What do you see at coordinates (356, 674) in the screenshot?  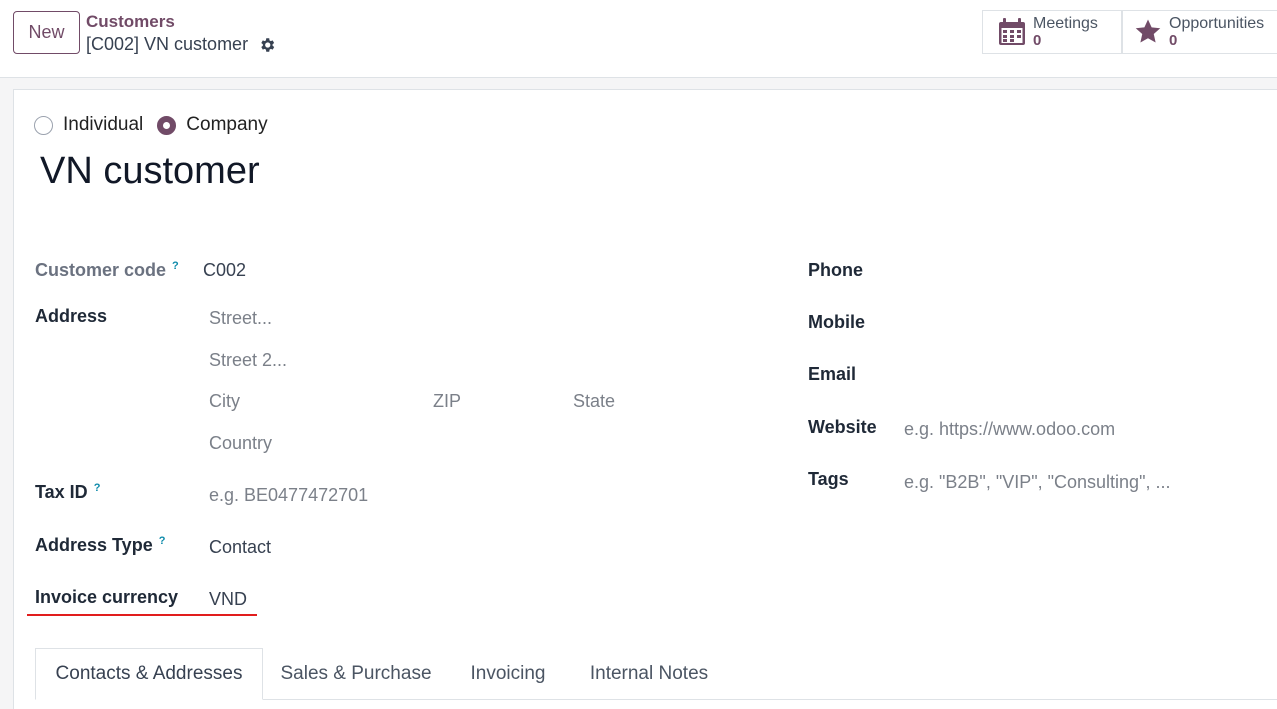 I see `tab-sales-purchase: Sales & Purchase` at bounding box center [356, 674].